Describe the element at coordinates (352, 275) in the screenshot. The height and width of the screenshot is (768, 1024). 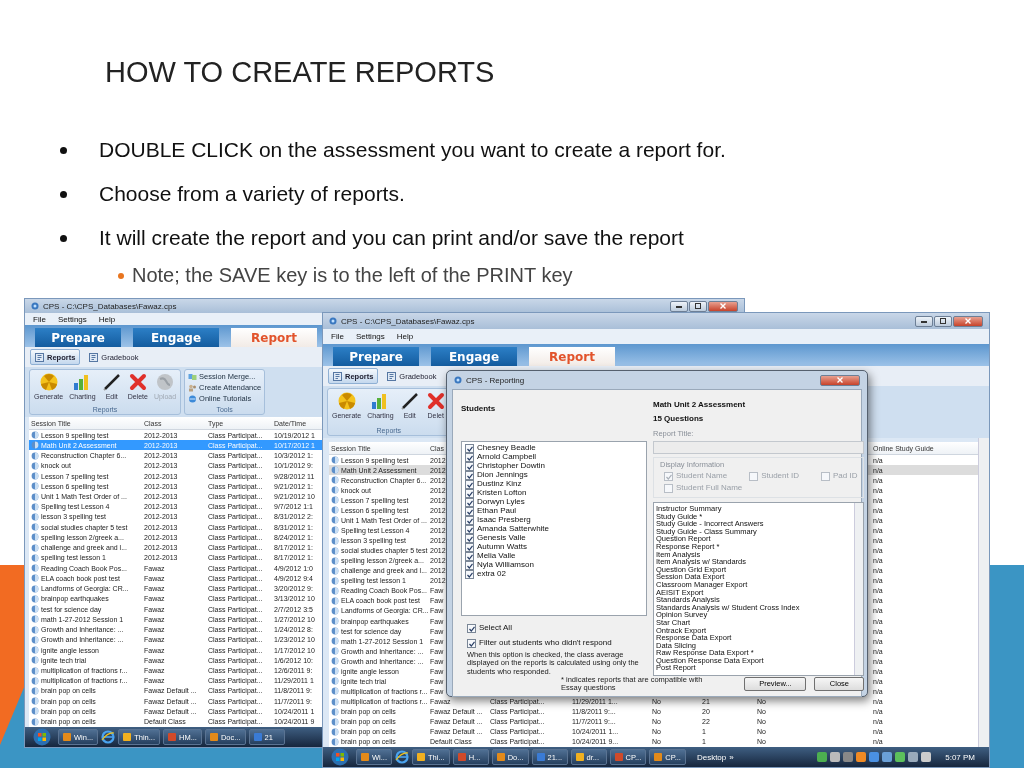
I see `bullet-text: Note; the SAVE key is to the left of the PRINT key` at that location.